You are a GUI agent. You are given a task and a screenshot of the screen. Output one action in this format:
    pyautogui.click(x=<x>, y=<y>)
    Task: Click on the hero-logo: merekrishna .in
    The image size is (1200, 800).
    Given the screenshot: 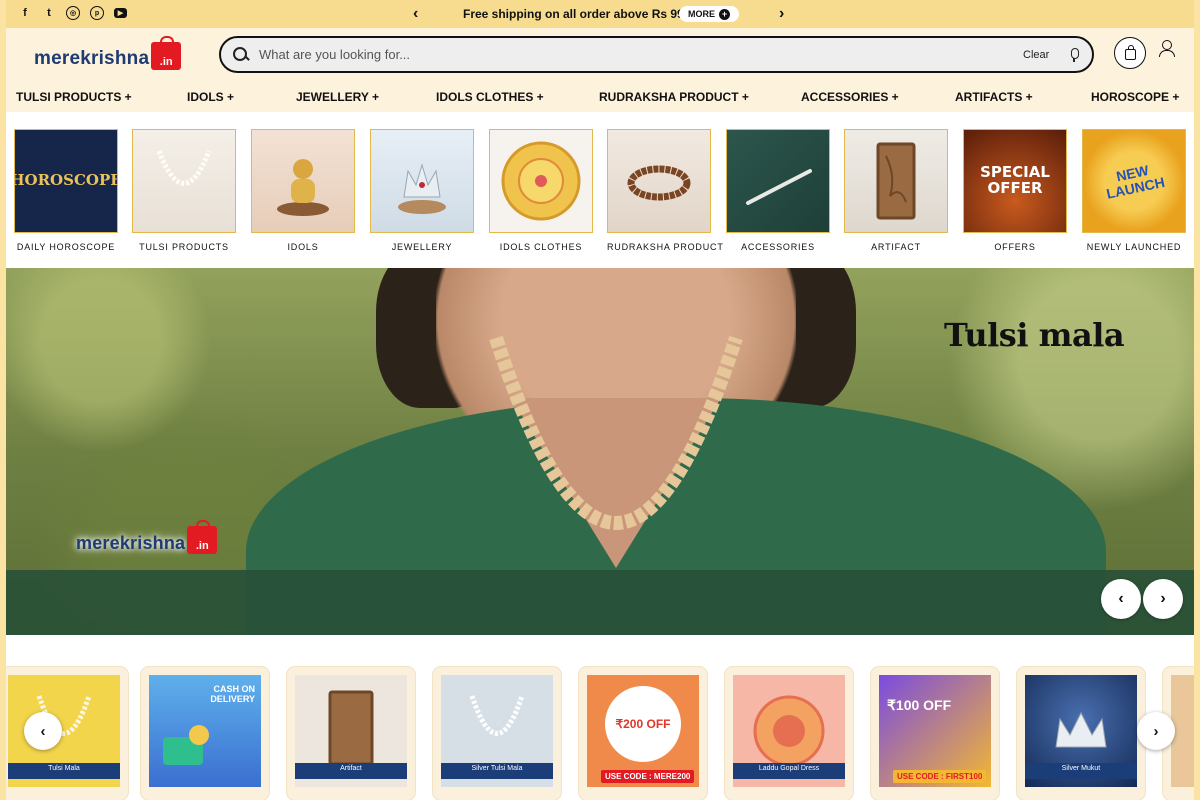 What is the action you would take?
    pyautogui.click(x=147, y=537)
    